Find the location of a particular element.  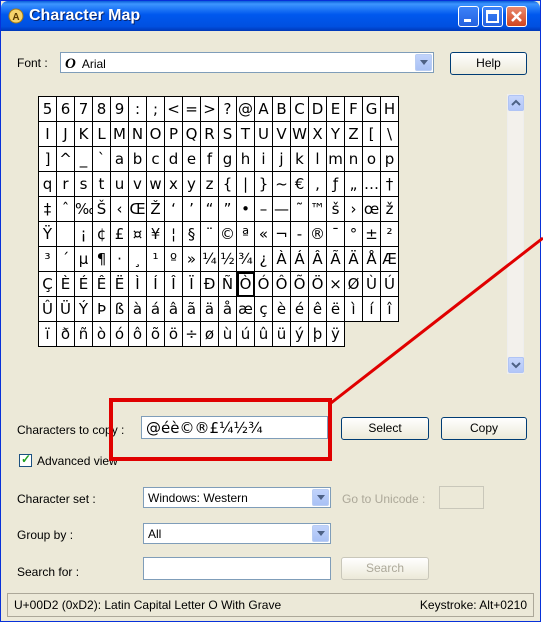

character-cell: × is located at coordinates (336, 284).